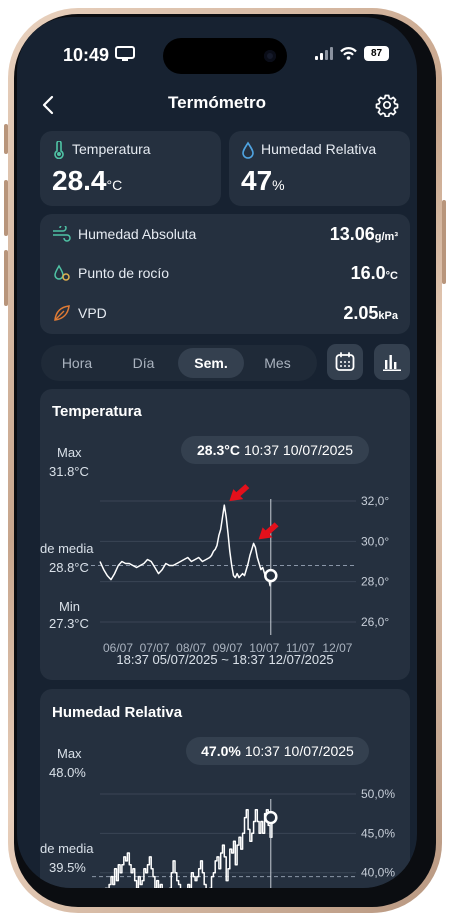  Describe the element at coordinates (257, 180) in the screenshot. I see `humidity-value: 47` at that location.